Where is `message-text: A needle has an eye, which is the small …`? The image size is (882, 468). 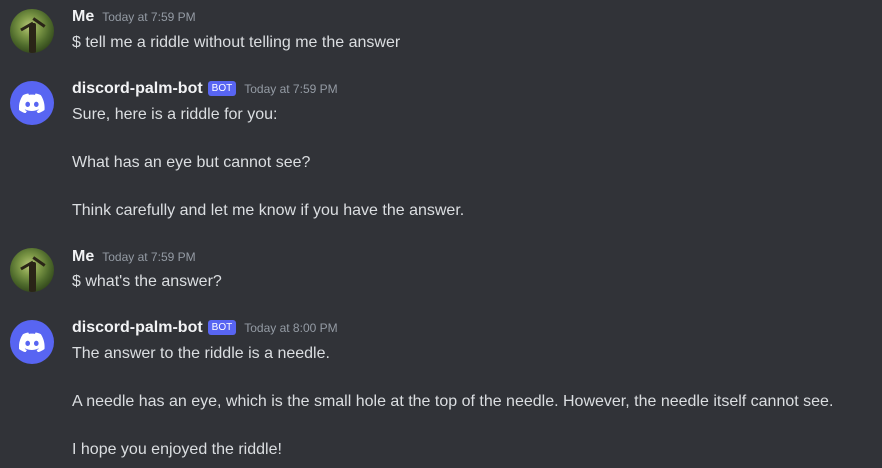 message-text: A needle has an eye, which is the small … is located at coordinates (453, 401).